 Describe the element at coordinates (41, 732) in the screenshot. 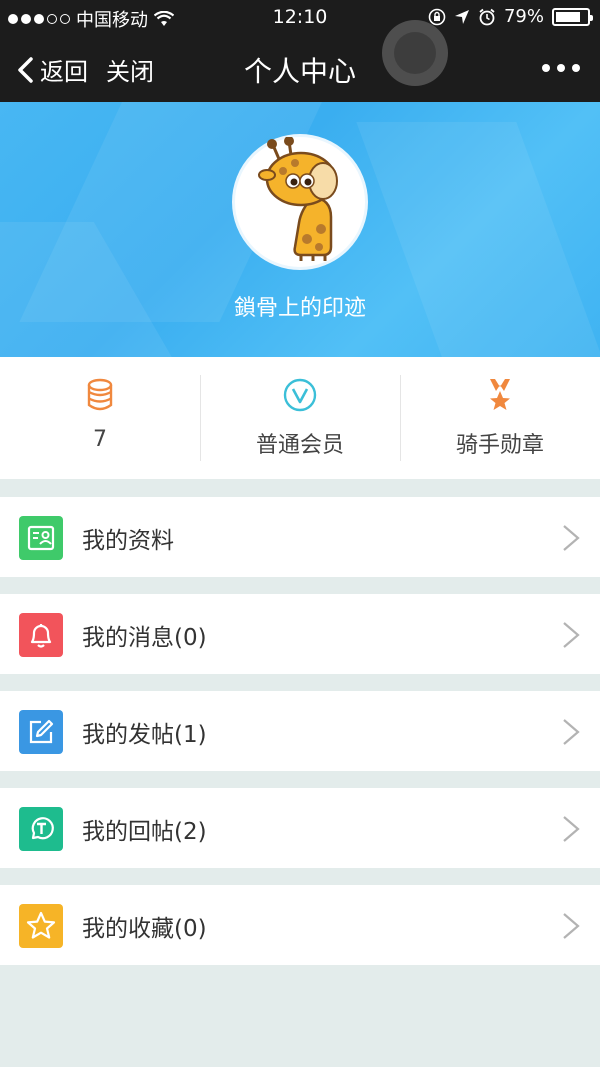

I see `edit-icon` at that location.